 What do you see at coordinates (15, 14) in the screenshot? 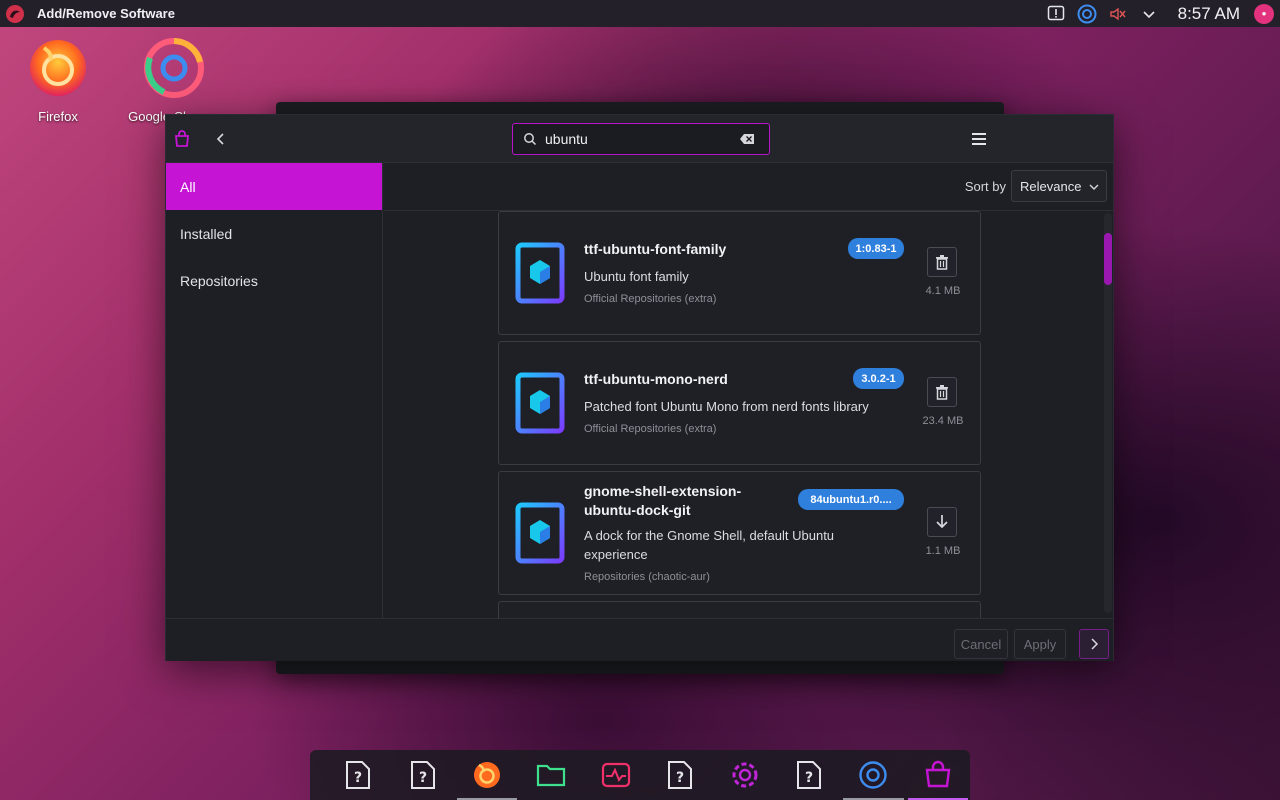
I see `manjaro-logo-icon` at bounding box center [15, 14].